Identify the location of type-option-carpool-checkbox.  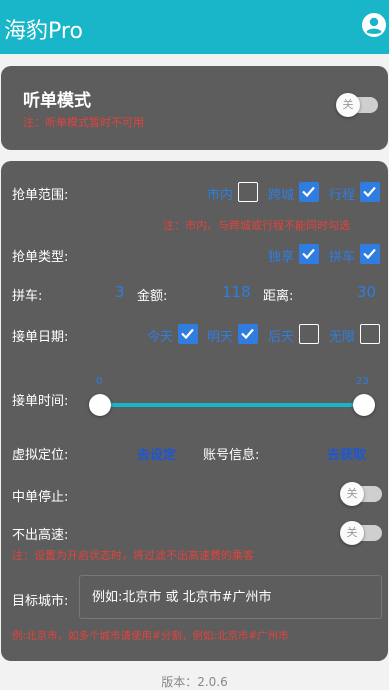
(370, 254).